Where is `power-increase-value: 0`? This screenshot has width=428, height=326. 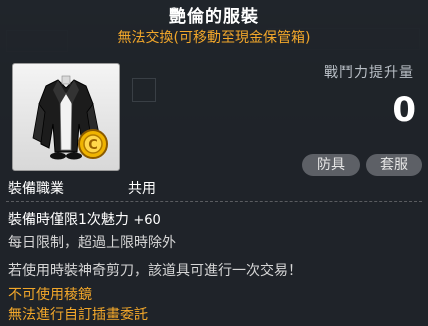
power-increase-value: 0 is located at coordinates (404, 110).